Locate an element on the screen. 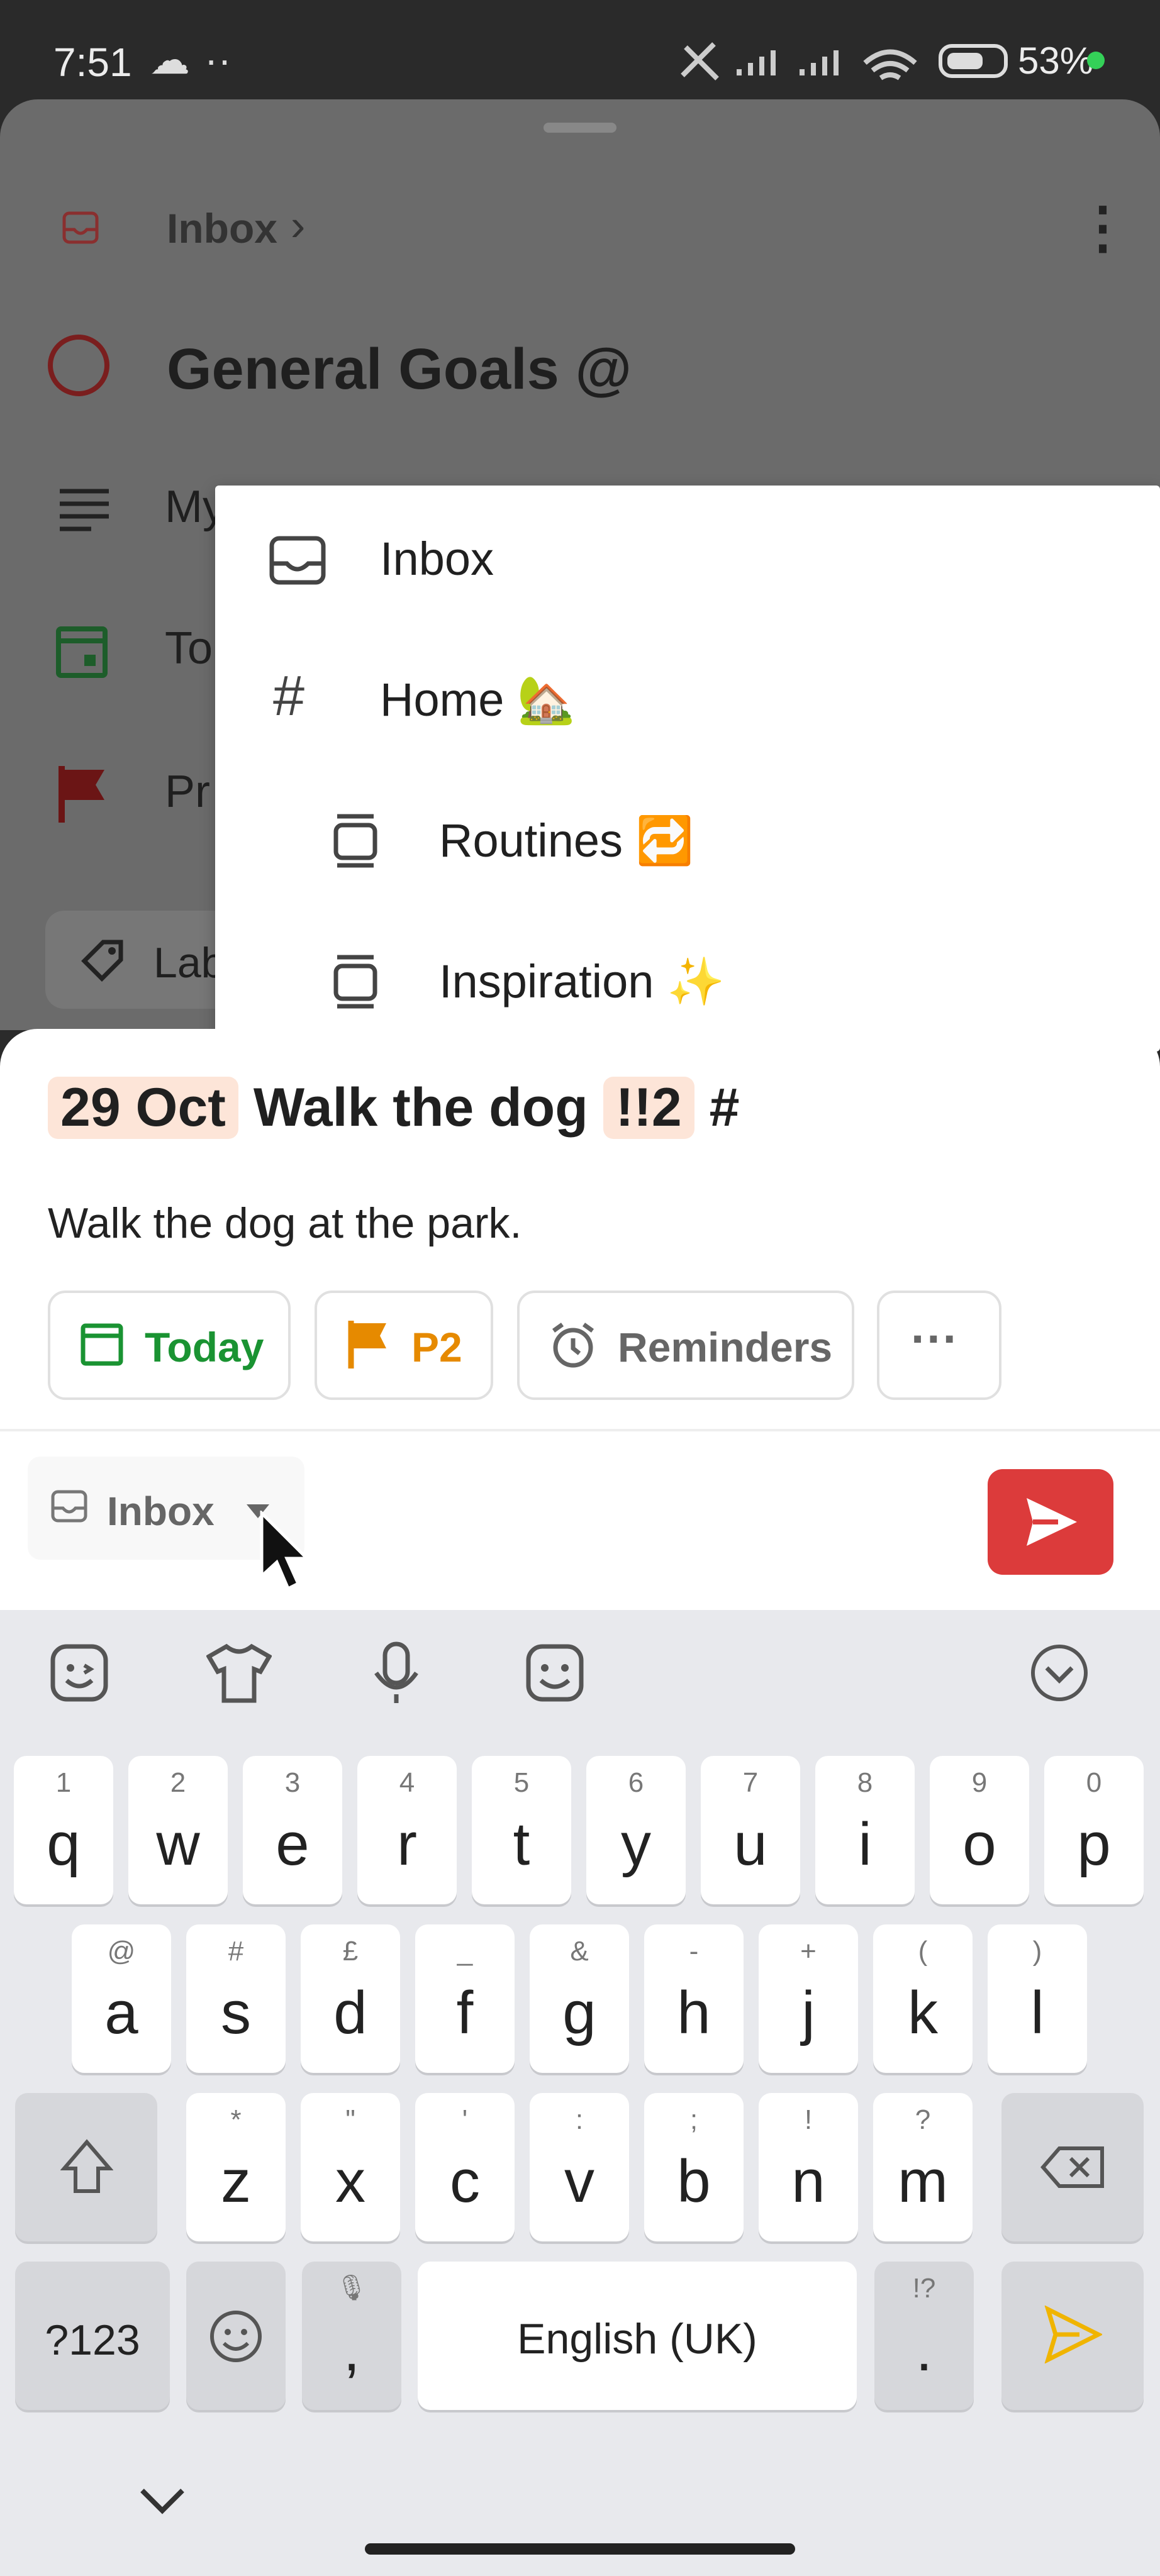 The width and height of the screenshot is (1160, 2576). key-d: £ d is located at coordinates (350, 1998).